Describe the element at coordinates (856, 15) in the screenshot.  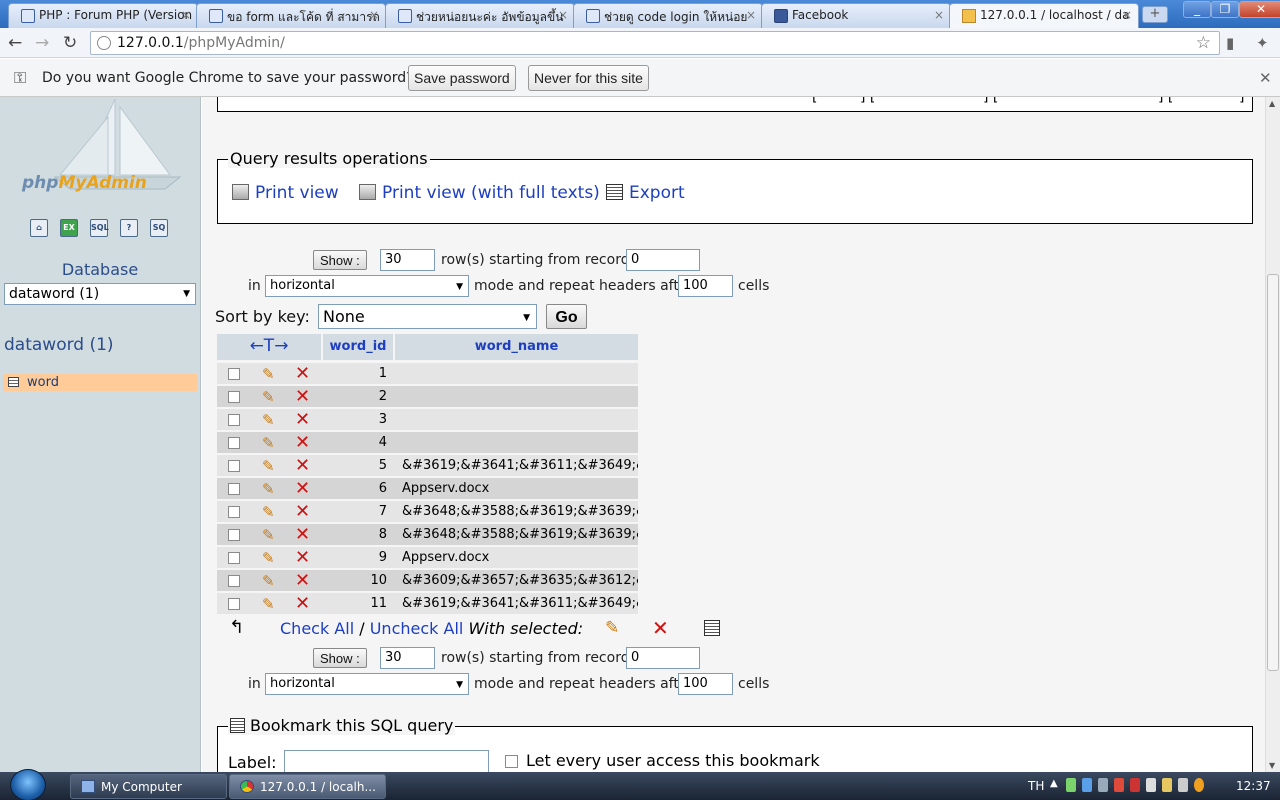
I see `browser-tab-facebook: Facebook ×` at that location.